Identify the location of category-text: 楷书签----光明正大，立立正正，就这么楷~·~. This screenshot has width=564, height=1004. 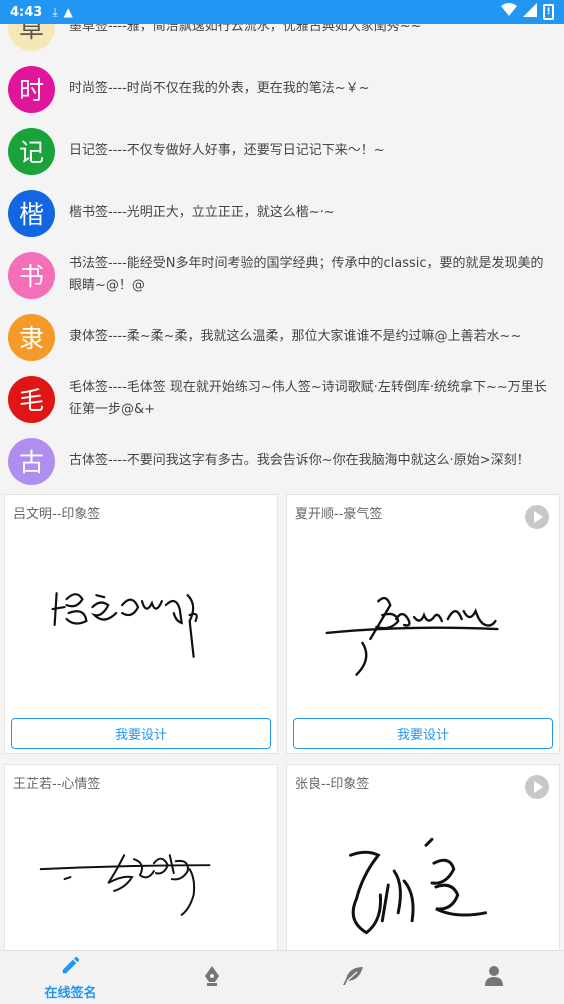
(202, 212).